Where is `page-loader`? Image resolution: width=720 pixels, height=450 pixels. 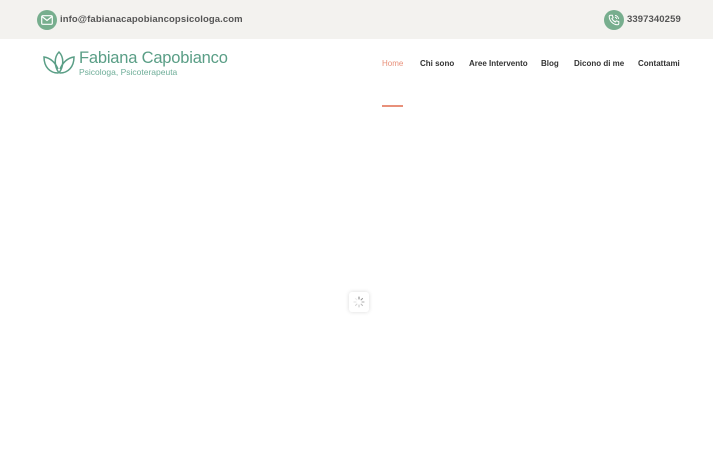
page-loader is located at coordinates (359, 302).